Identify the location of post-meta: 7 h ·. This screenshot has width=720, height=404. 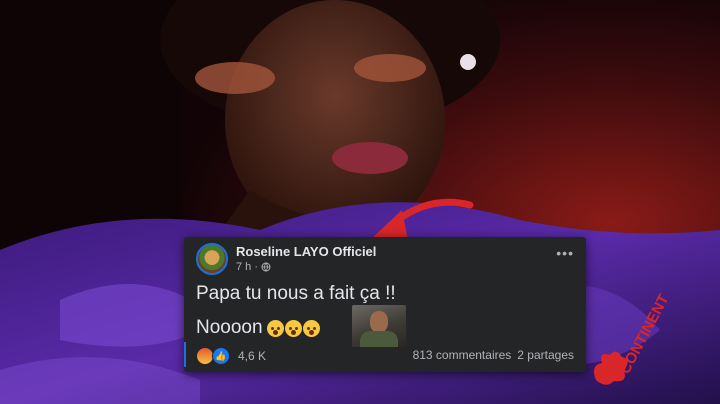
(253, 267).